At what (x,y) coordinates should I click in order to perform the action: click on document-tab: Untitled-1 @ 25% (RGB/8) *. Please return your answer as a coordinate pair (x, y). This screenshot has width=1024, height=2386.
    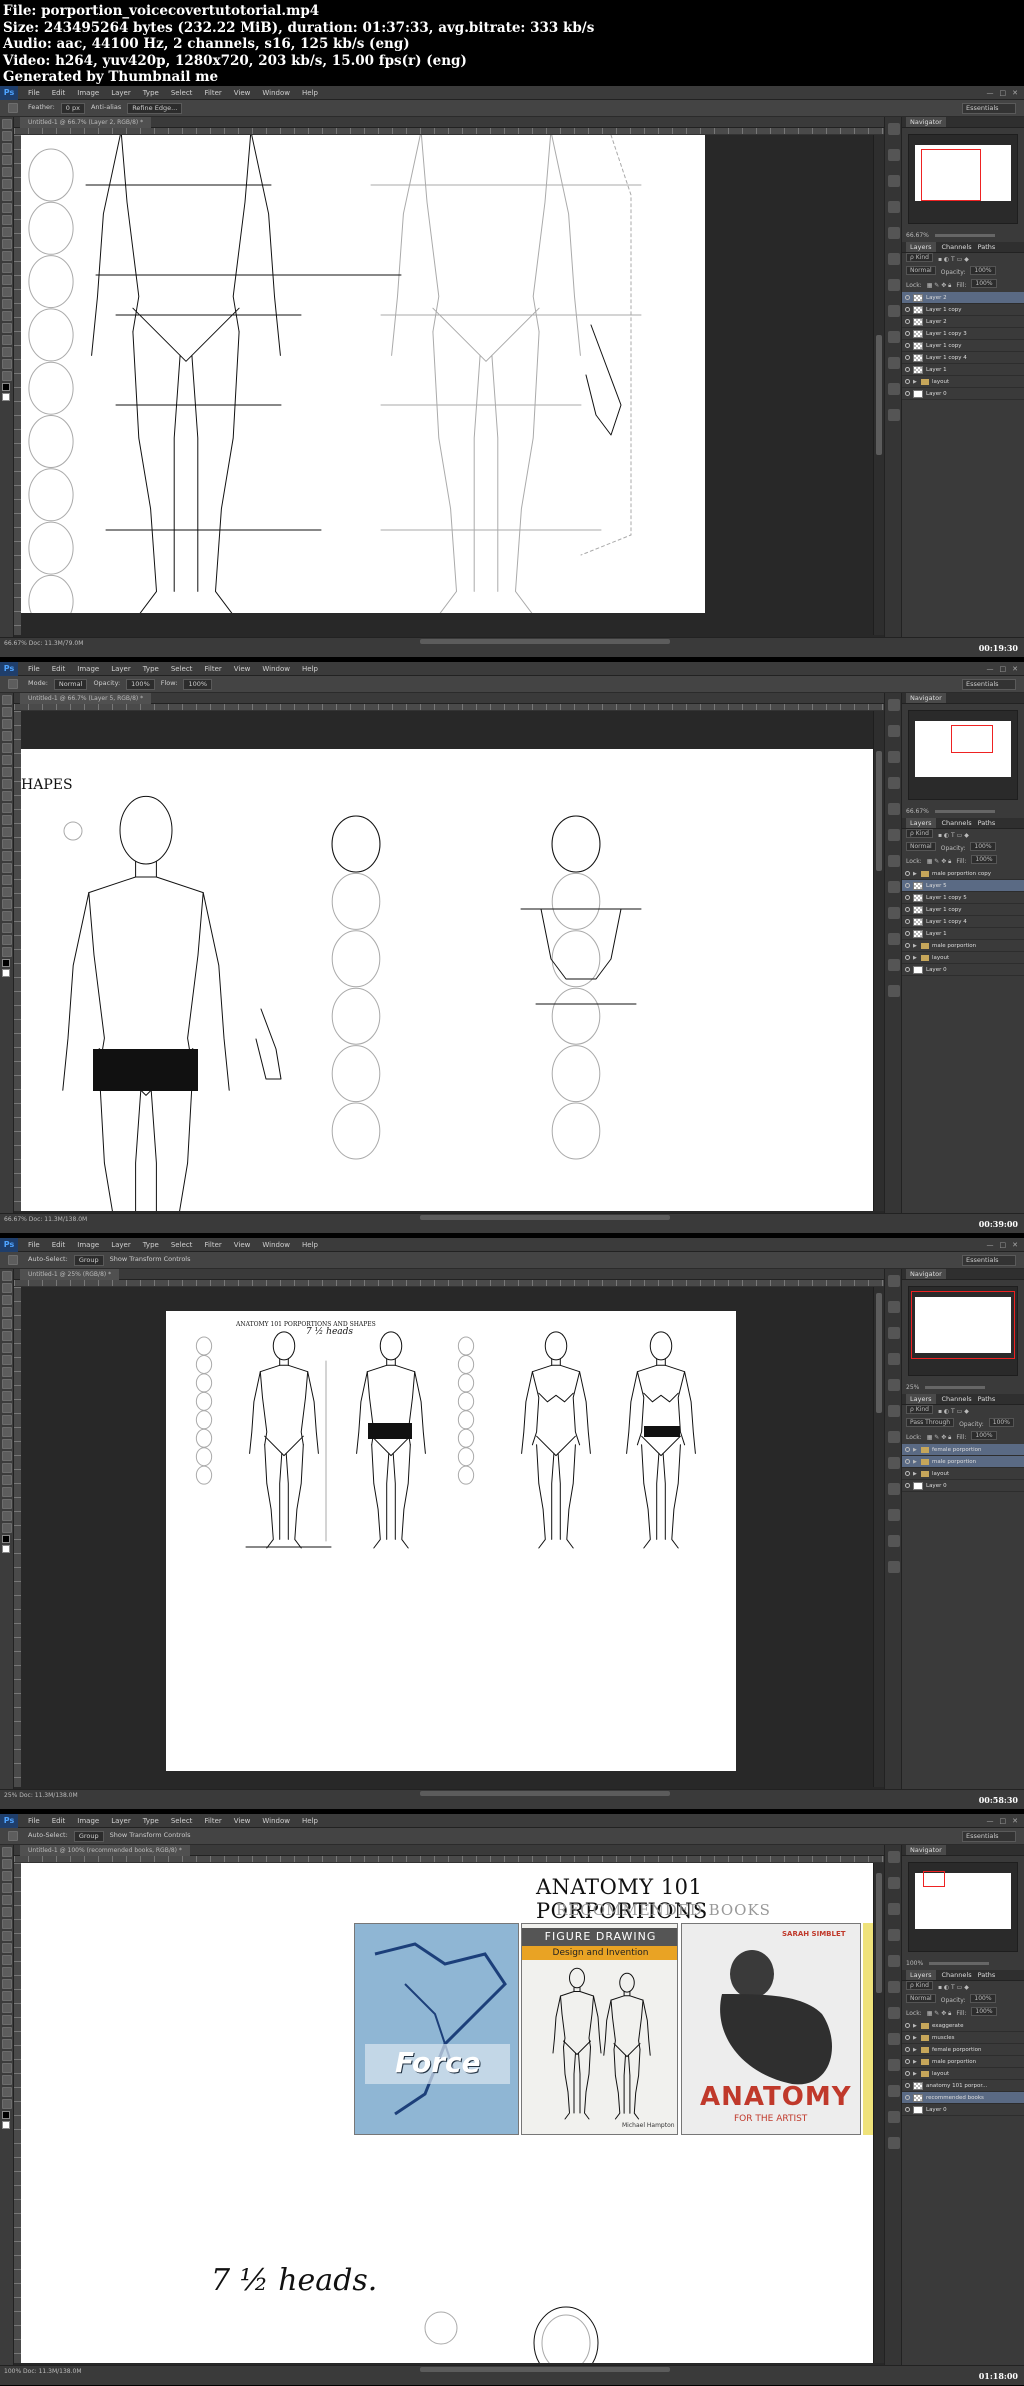
    Looking at the image, I should click on (449, 1274).